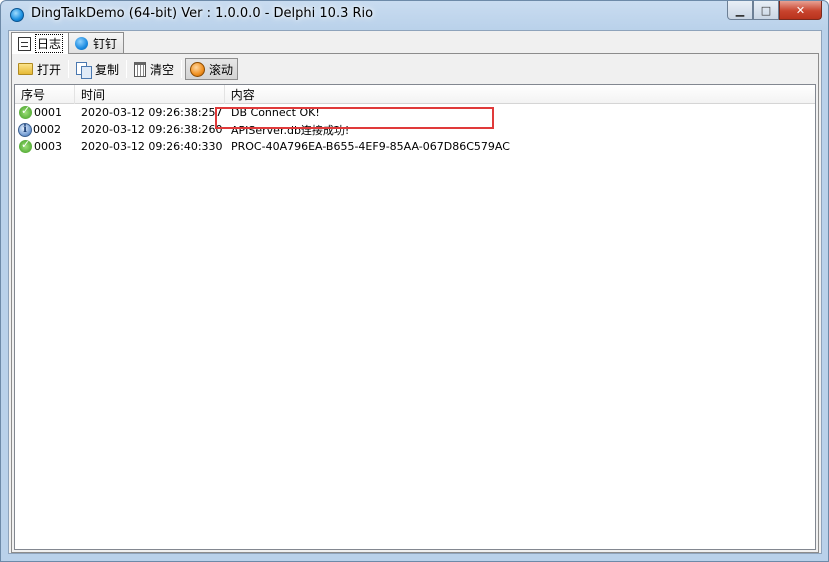 The image size is (829, 562). I want to click on row-seq: 0002, so click(47, 129).